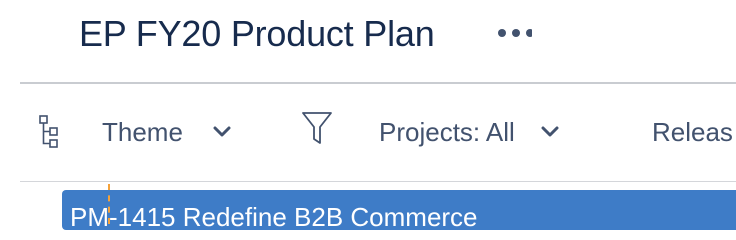  What do you see at coordinates (257, 33) in the screenshot?
I see `page-title: EP FY20 Product Plan` at bounding box center [257, 33].